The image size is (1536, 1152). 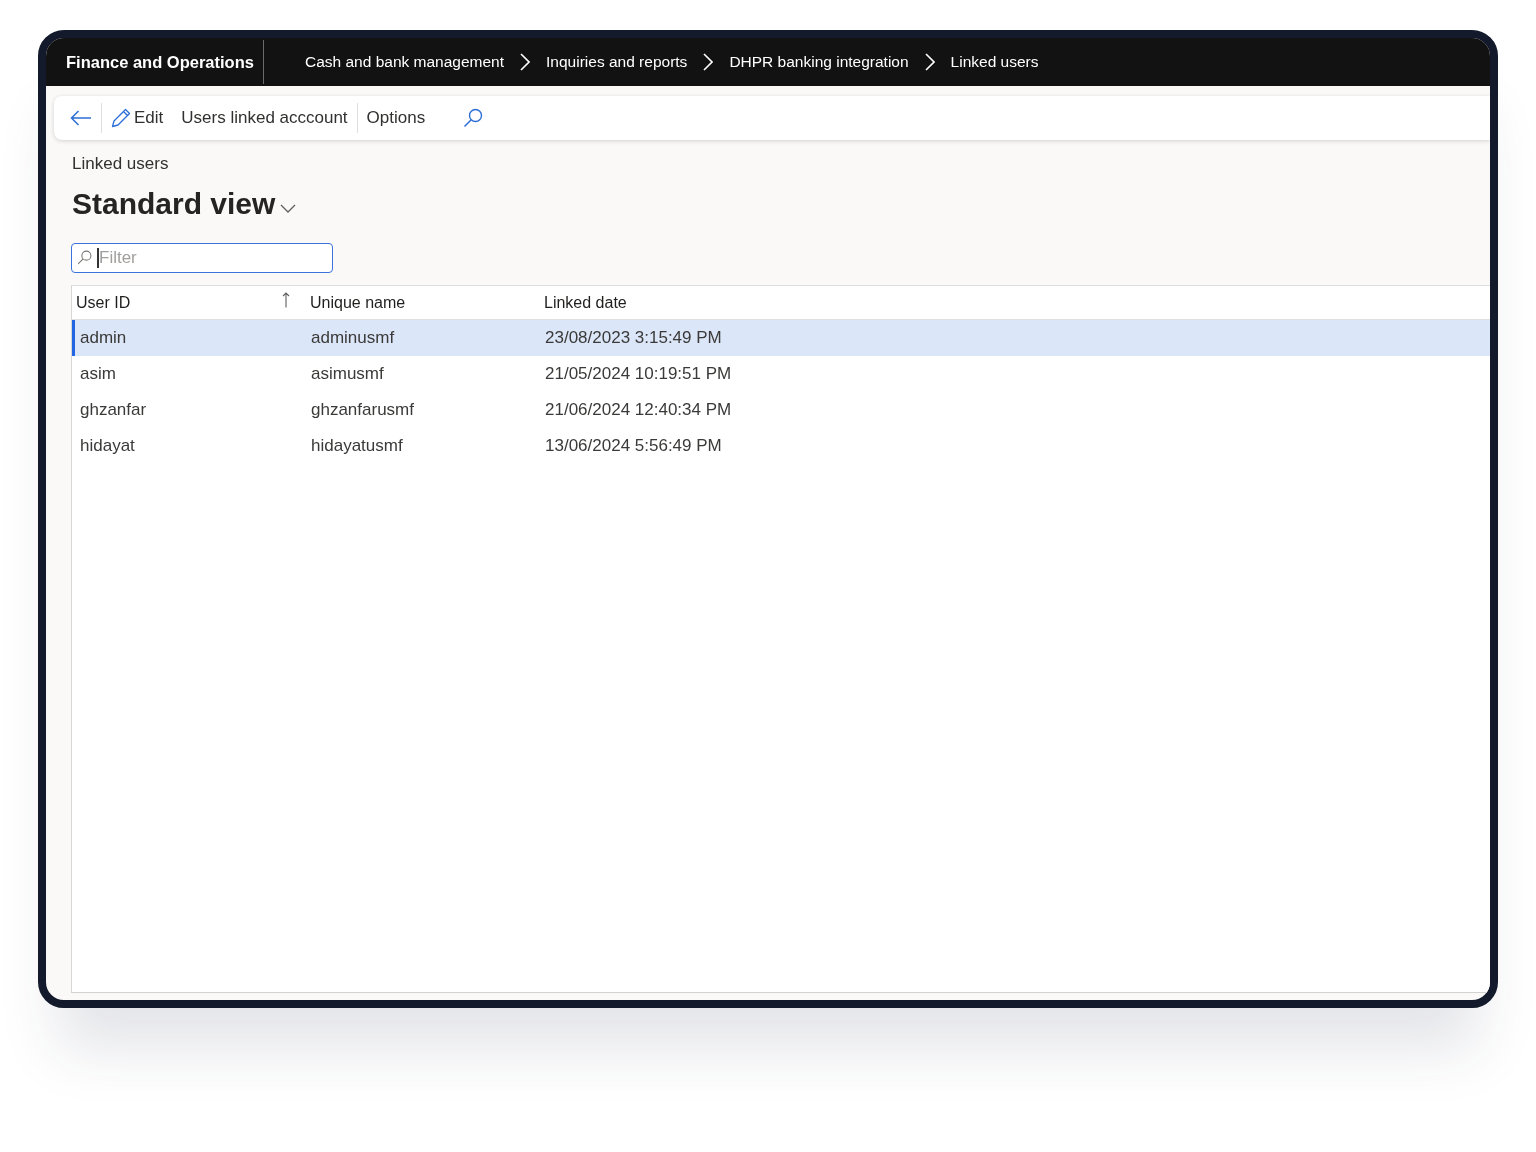 I want to click on edit-button: Edit, so click(x=137, y=118).